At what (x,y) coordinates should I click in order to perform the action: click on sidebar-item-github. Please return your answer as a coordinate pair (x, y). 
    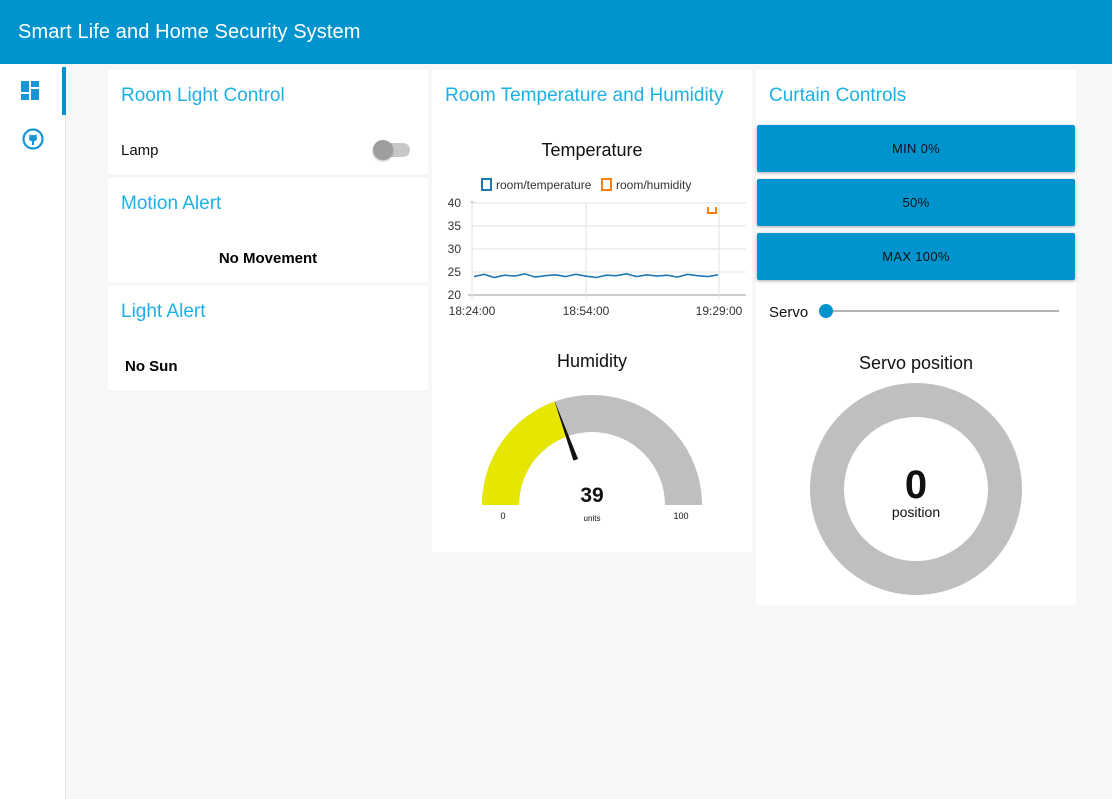
    Looking at the image, I should click on (33, 139).